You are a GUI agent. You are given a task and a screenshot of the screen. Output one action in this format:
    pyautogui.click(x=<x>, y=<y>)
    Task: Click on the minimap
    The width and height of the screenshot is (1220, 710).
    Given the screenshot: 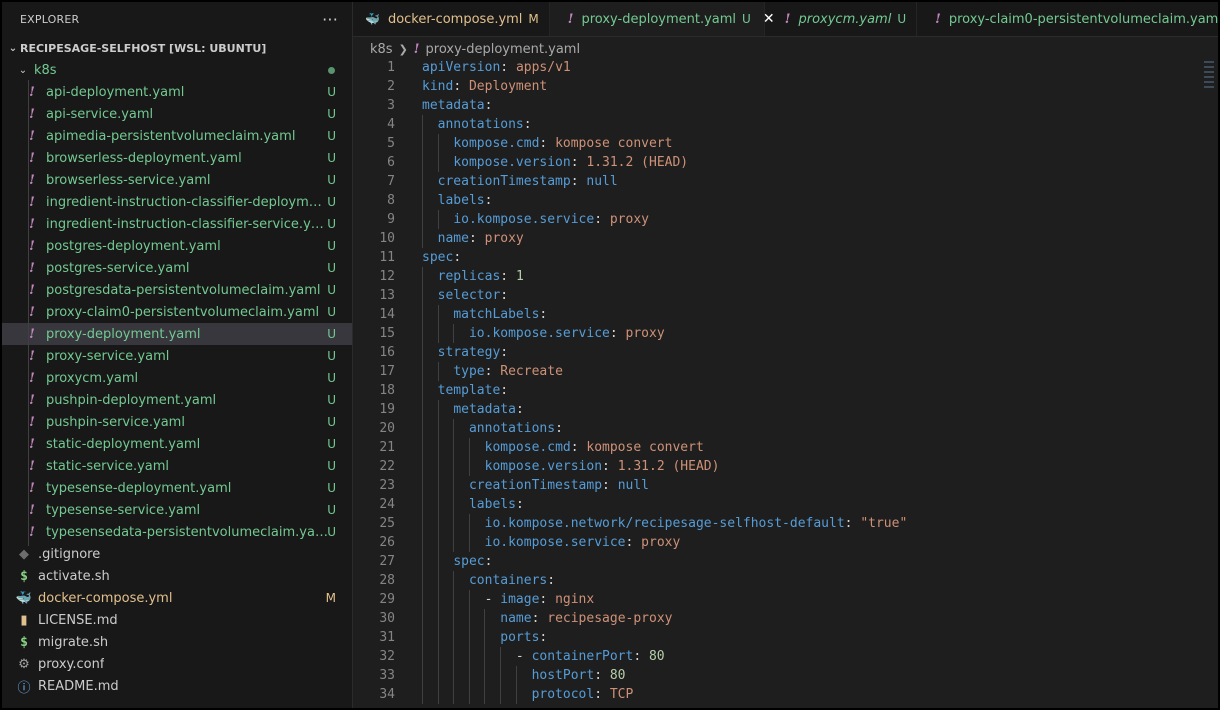 What is the action you would take?
    pyautogui.click(x=1209, y=78)
    